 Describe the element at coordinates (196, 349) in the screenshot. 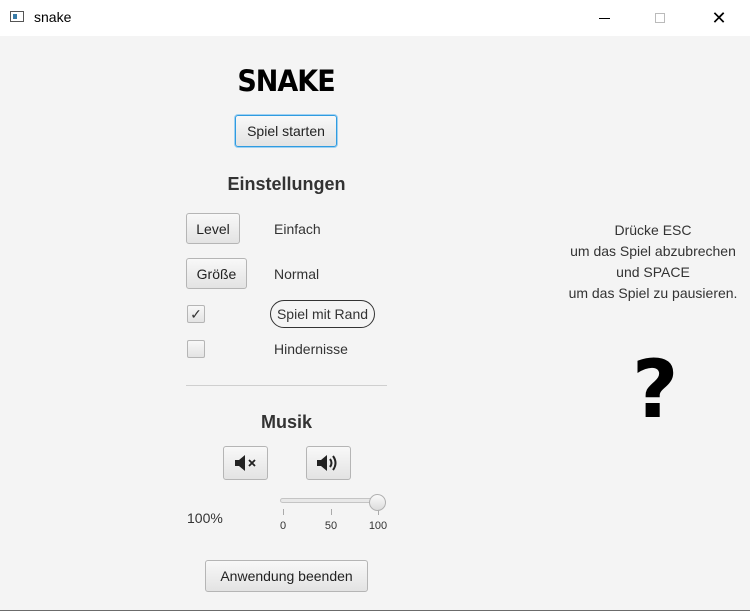

I see `obstacles-checkbox` at that location.